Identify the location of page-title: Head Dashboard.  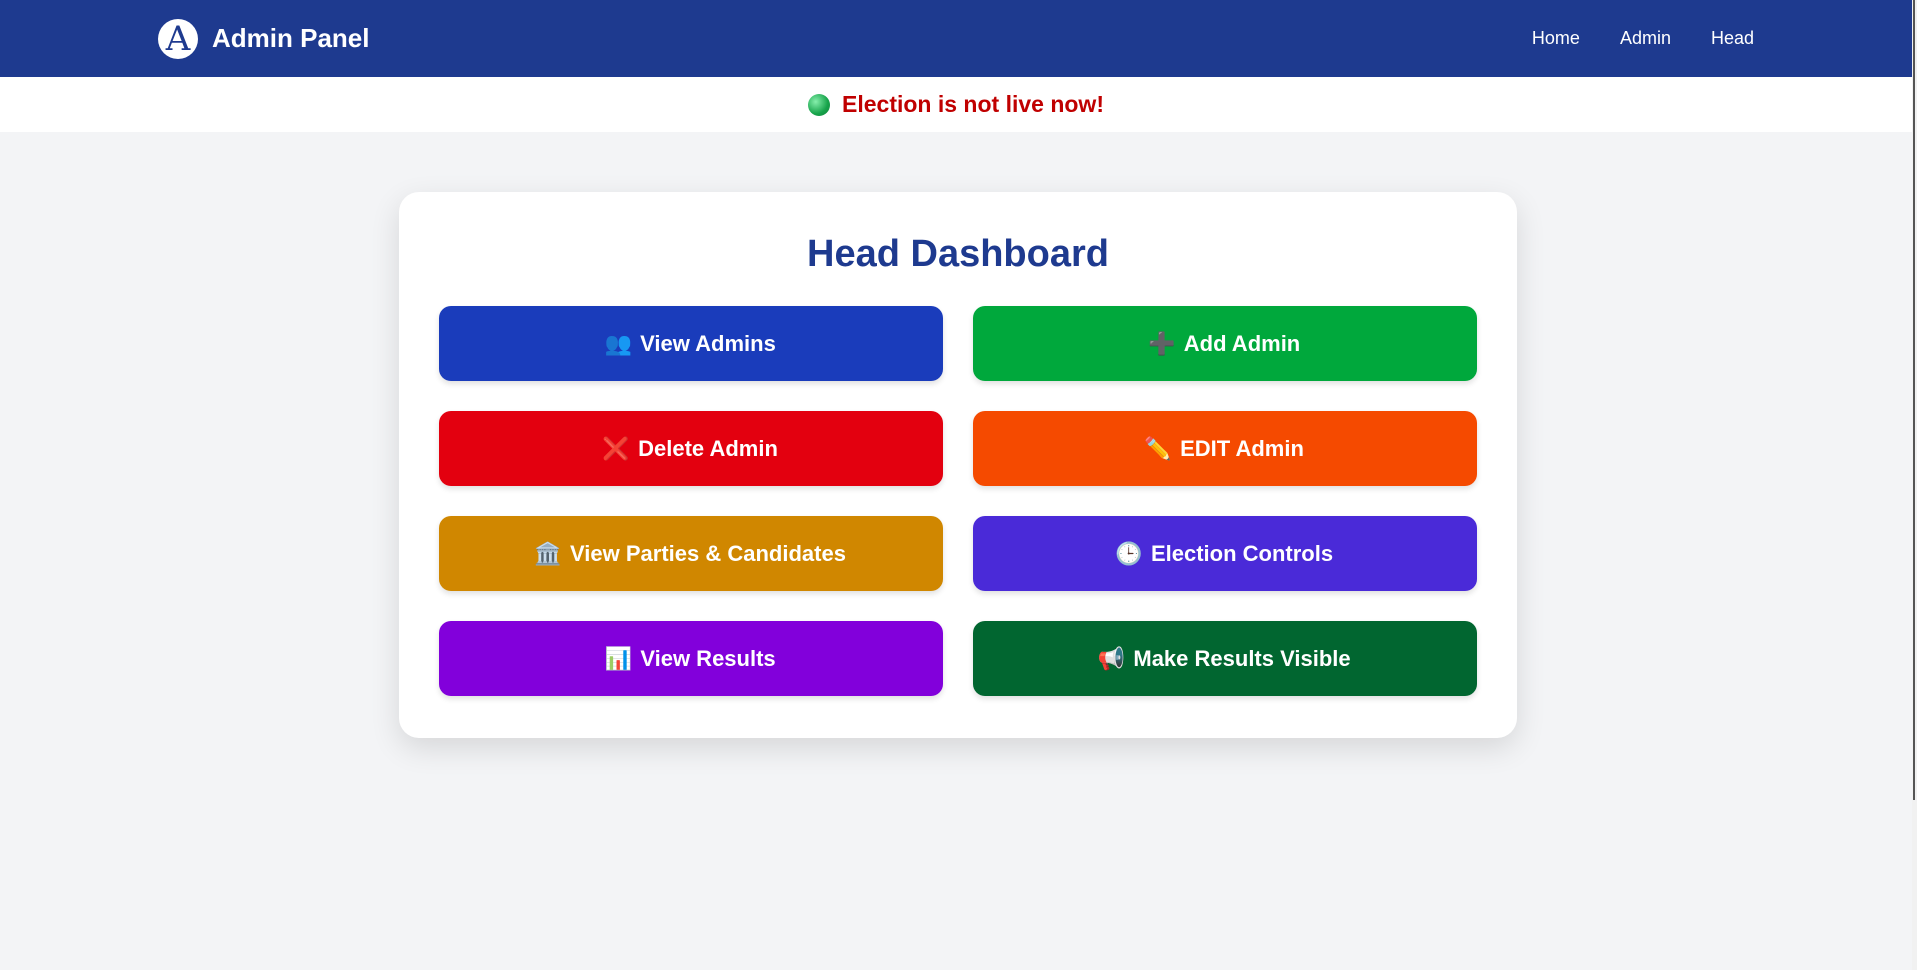
(958, 254).